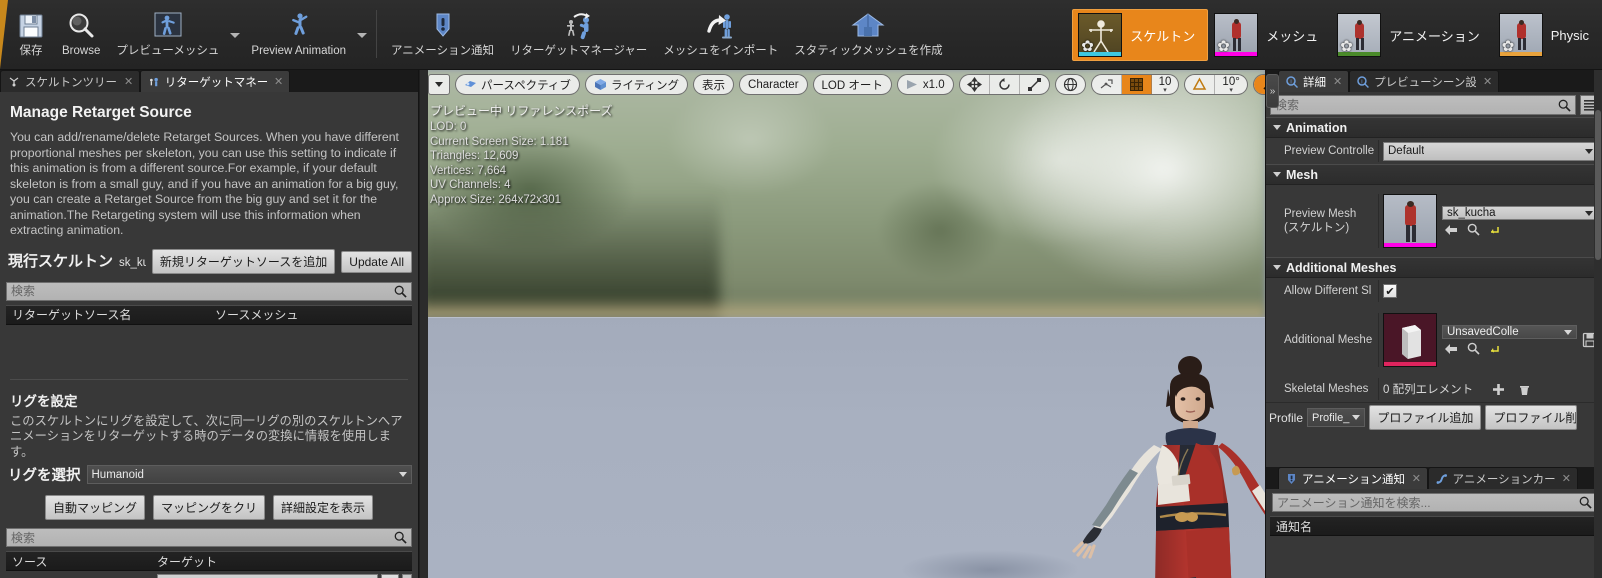  I want to click on tab-preview-scene-label: プレビューシーン設, so click(1425, 82).